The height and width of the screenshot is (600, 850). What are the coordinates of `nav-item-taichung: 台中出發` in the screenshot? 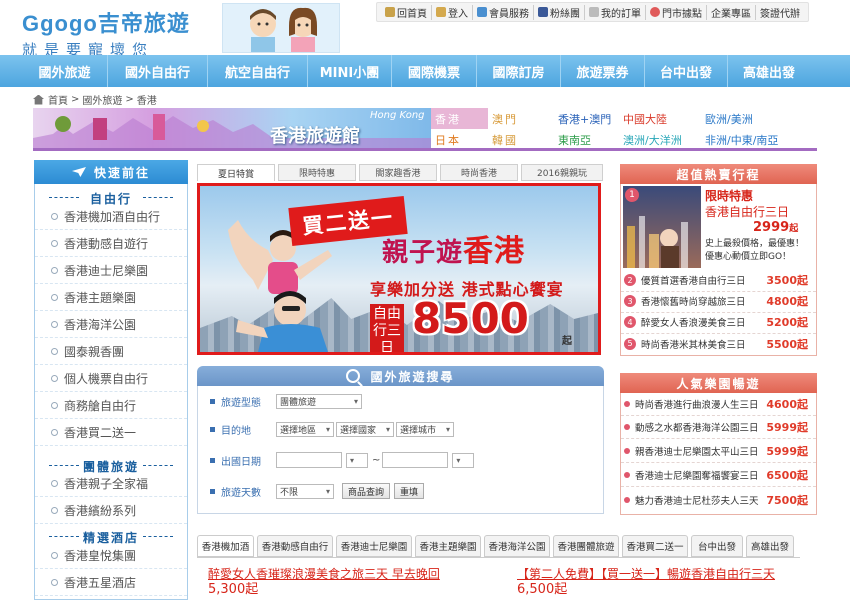 It's located at (686, 71).